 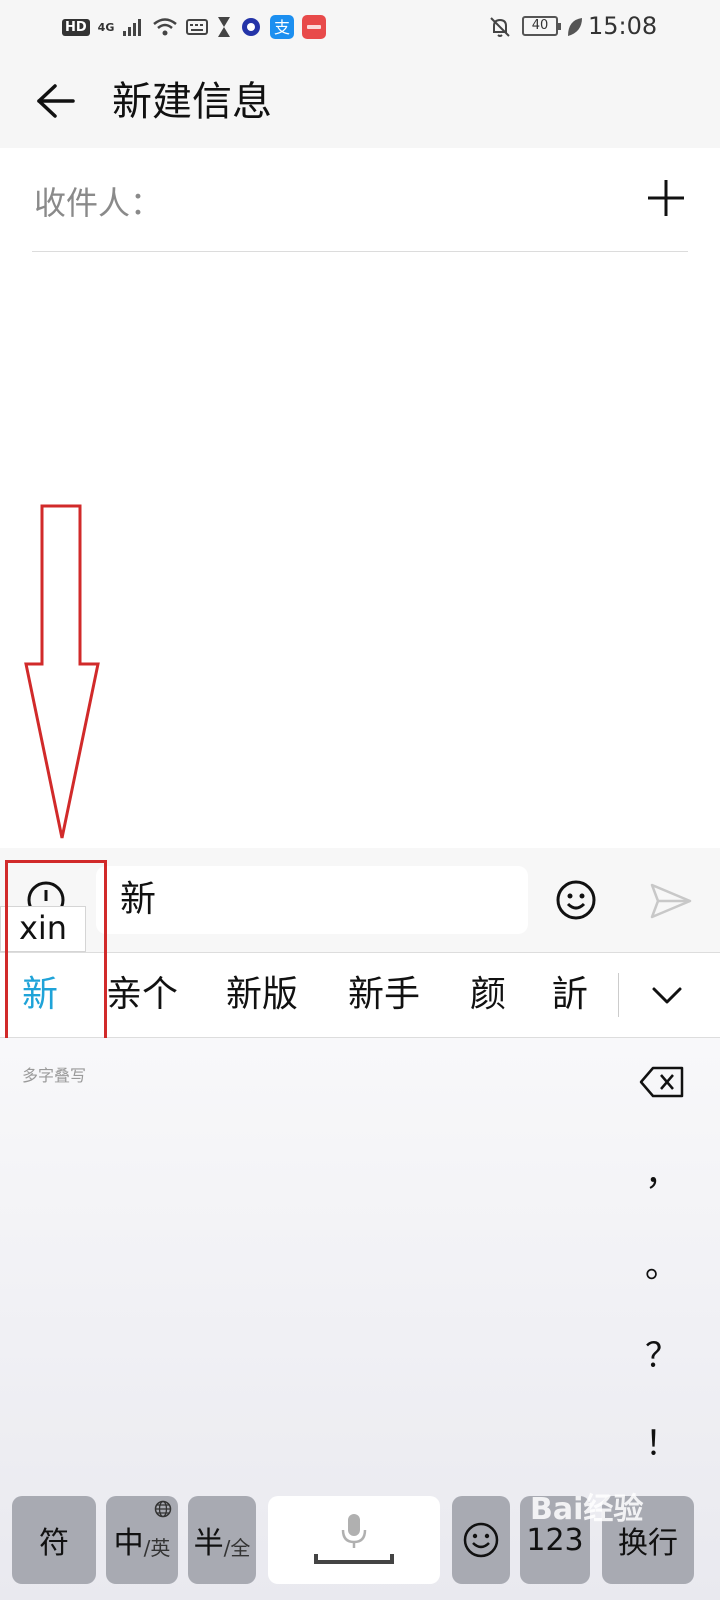 I want to click on keyboard-status-icon, so click(x=197, y=27).